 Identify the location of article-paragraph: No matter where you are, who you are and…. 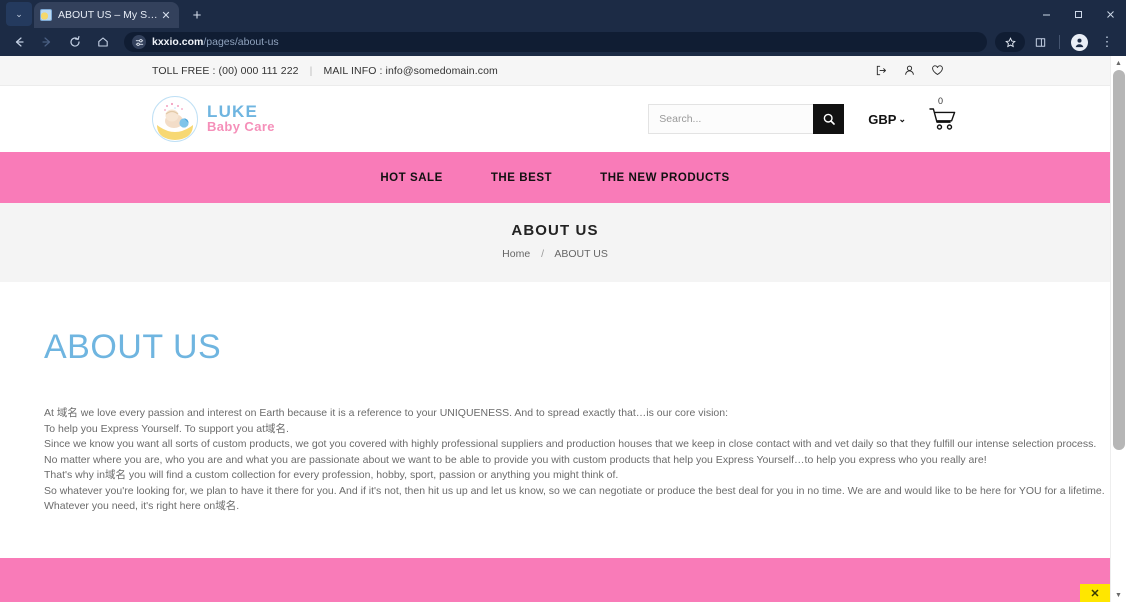
(515, 459).